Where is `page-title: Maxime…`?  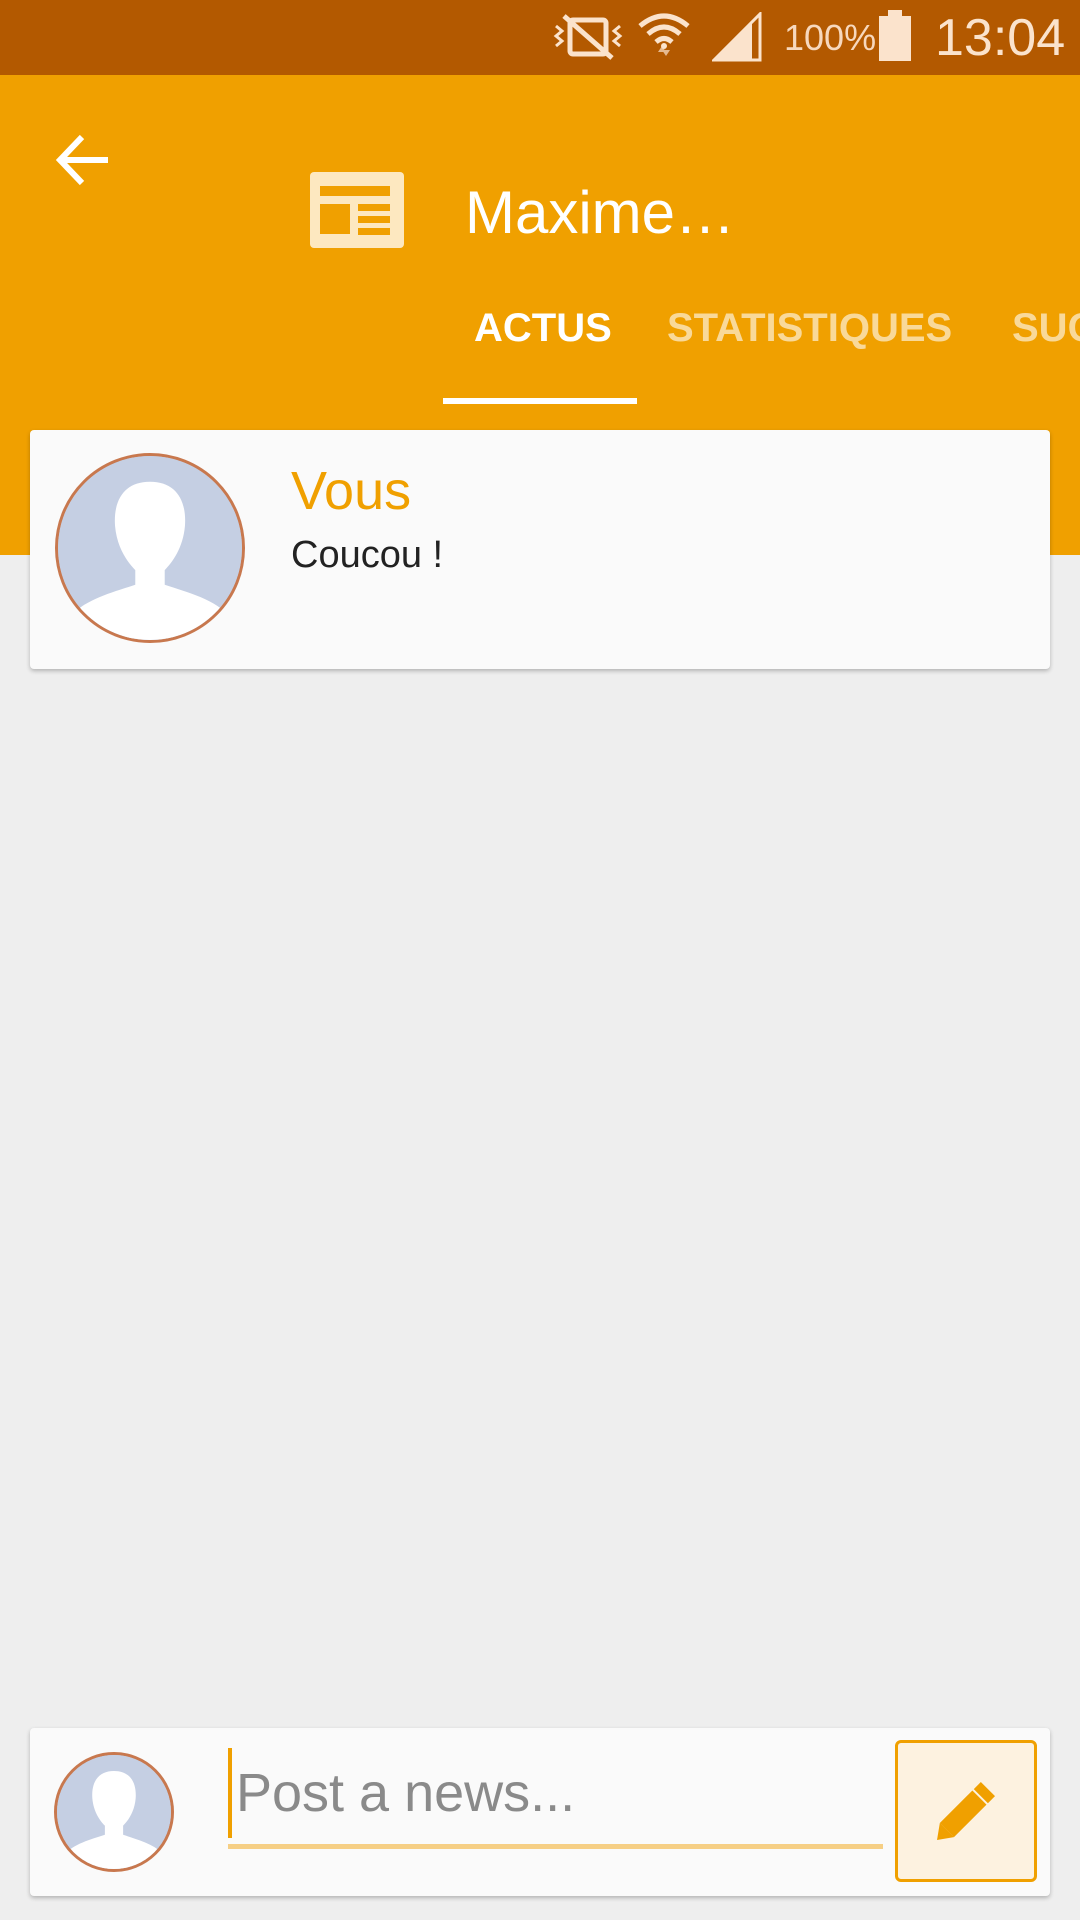 page-title: Maxime… is located at coordinates (600, 212).